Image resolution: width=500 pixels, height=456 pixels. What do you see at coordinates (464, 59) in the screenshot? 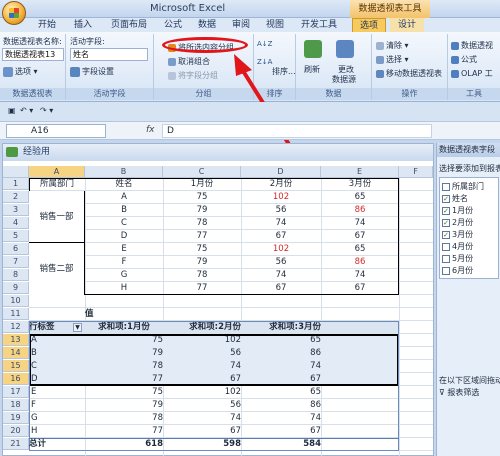
I see `formulas-button: 公式` at bounding box center [464, 59].